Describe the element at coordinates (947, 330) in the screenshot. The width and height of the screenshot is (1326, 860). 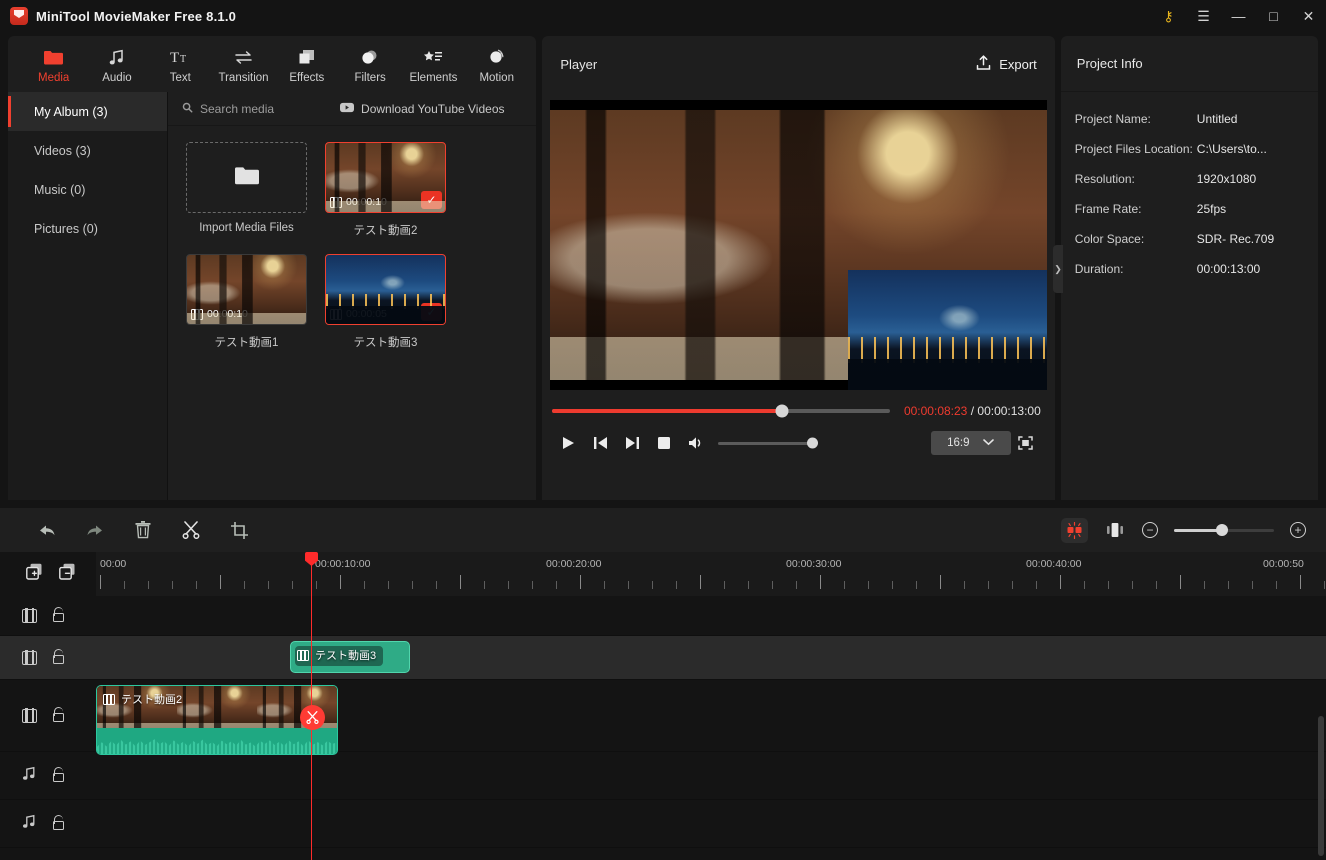
I see `preview-pip-overlay` at that location.